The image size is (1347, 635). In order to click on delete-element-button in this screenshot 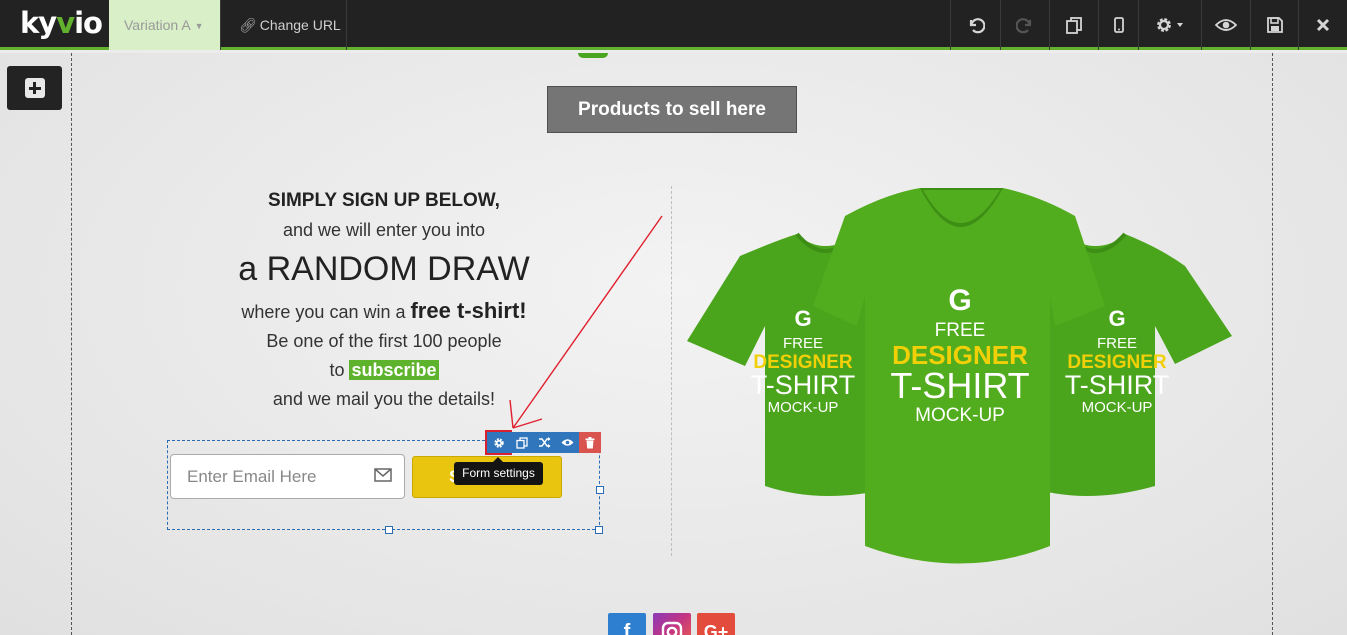, I will do `click(590, 442)`.